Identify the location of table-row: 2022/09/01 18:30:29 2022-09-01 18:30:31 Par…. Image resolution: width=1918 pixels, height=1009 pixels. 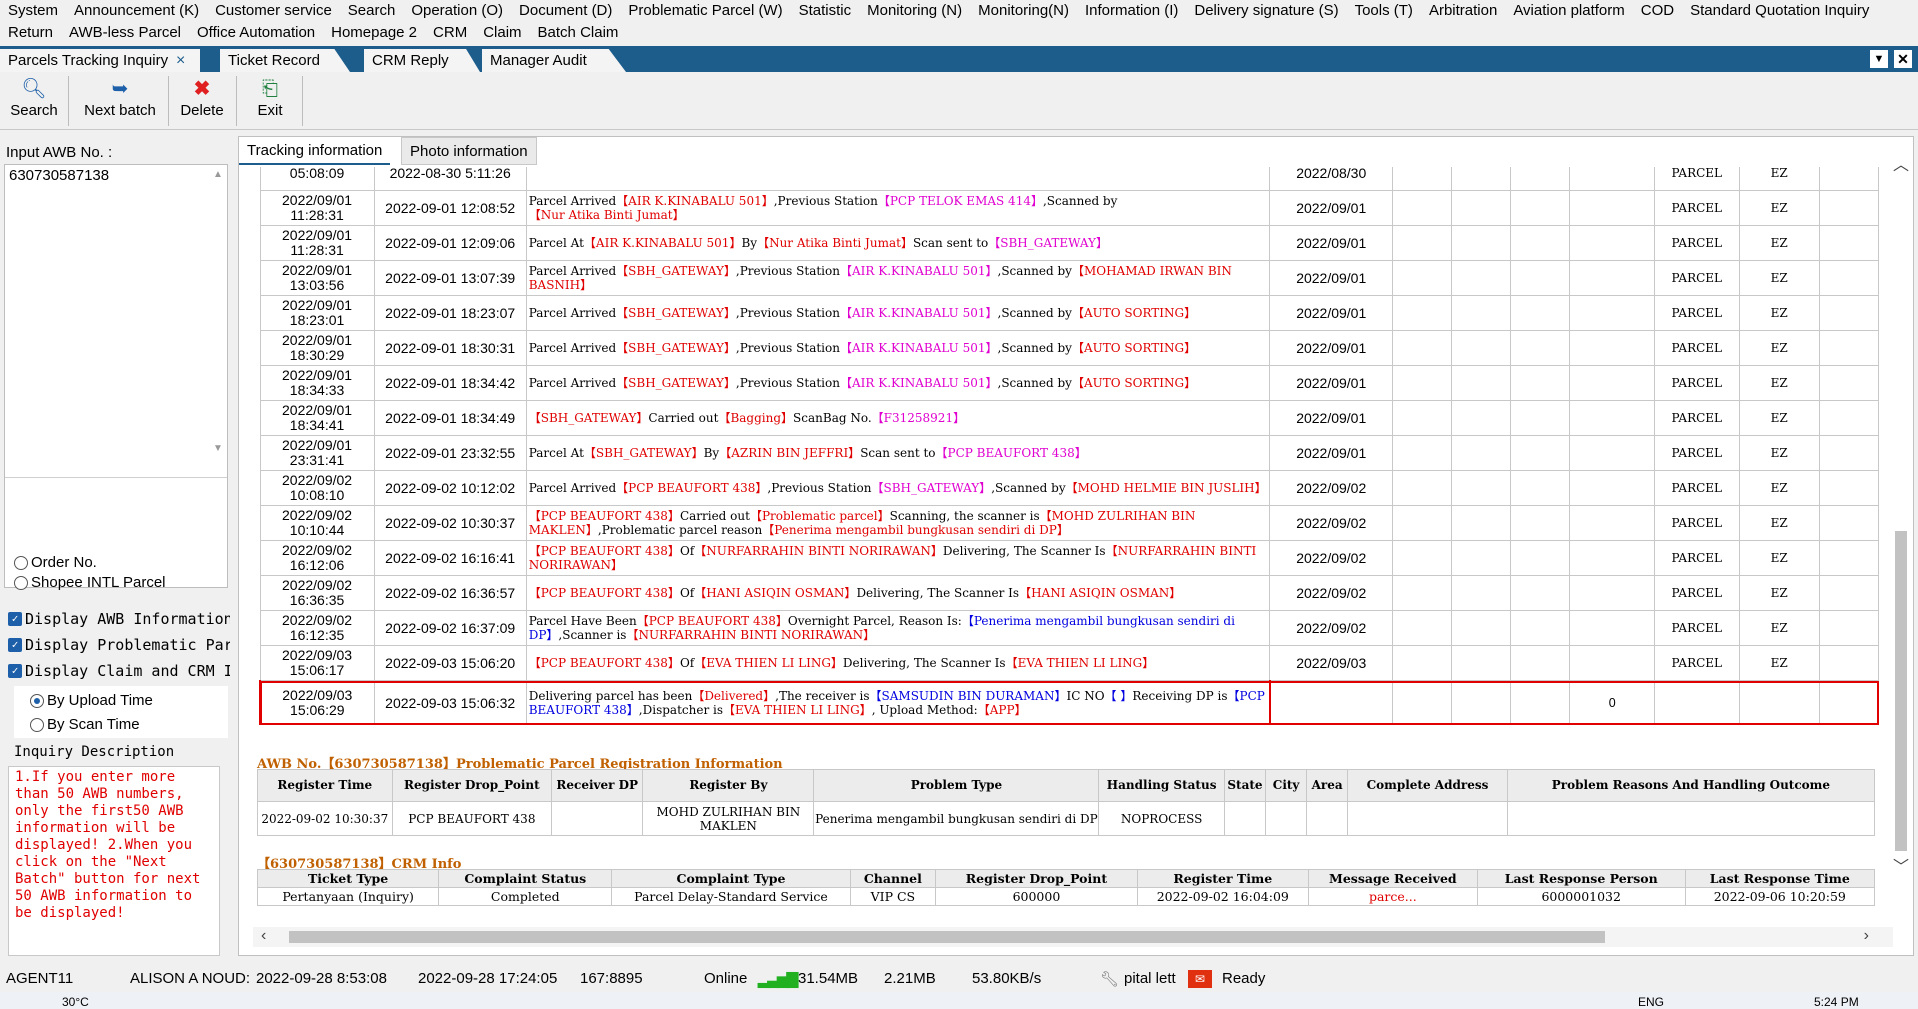
(1069, 348).